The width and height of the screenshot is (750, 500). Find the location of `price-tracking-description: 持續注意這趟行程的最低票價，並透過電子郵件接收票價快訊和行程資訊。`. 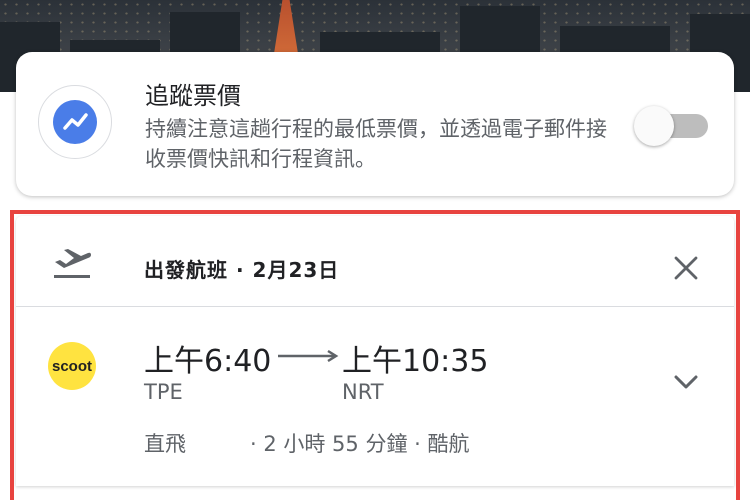

price-tracking-description: 持續注意這趟行程的最低票價，並透過電子郵件接收票價快訊和行程資訊。 is located at coordinates (376, 144).